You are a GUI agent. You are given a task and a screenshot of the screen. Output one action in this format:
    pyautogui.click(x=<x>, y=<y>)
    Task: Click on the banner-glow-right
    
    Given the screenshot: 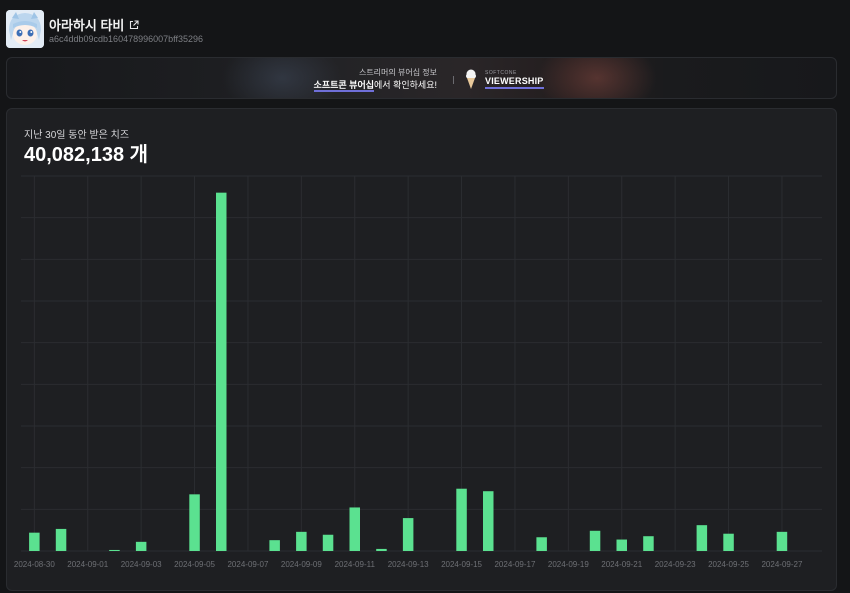 What is the action you would take?
    pyautogui.click(x=597, y=78)
    